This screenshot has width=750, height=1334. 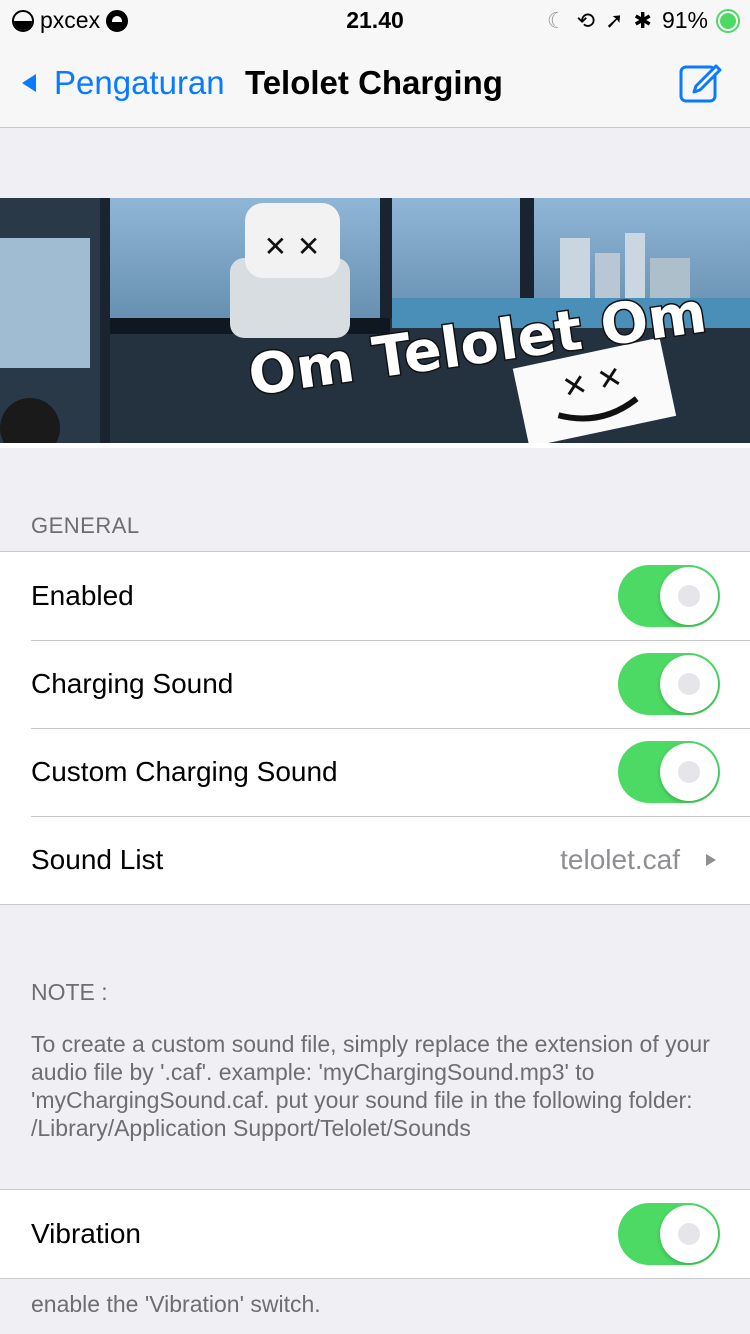 What do you see at coordinates (684, 20) in the screenshot?
I see `battery-percent: 91%` at bounding box center [684, 20].